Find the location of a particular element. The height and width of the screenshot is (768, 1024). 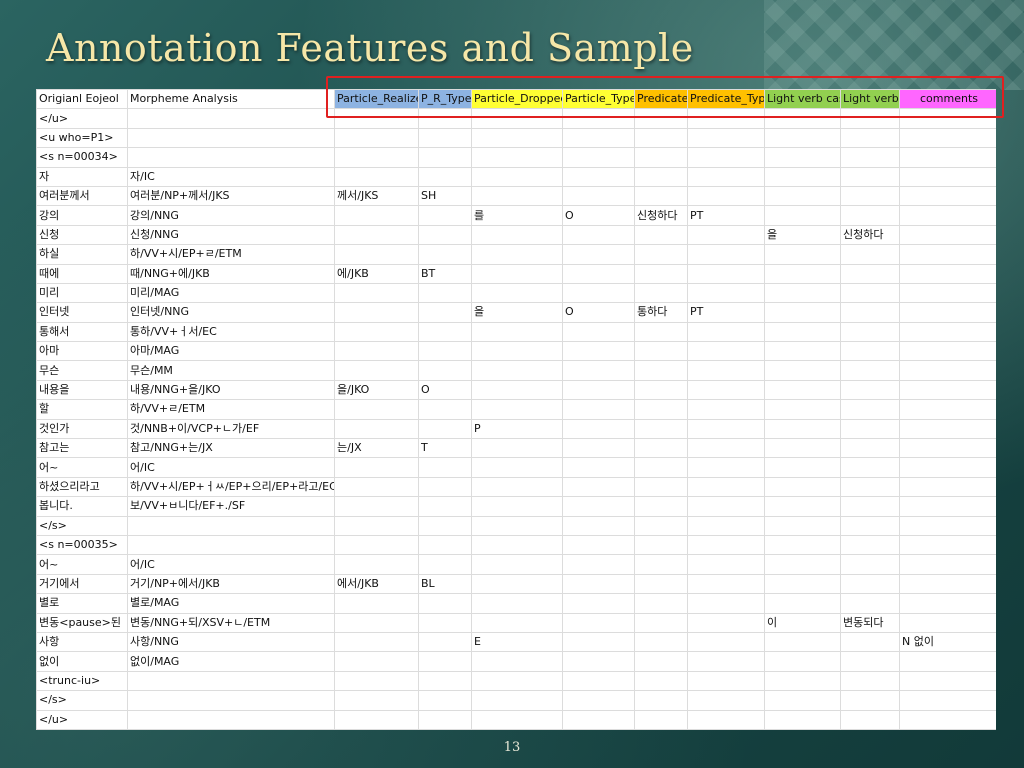

table-cell: 내용/NNG+을/JKO is located at coordinates (231, 390).